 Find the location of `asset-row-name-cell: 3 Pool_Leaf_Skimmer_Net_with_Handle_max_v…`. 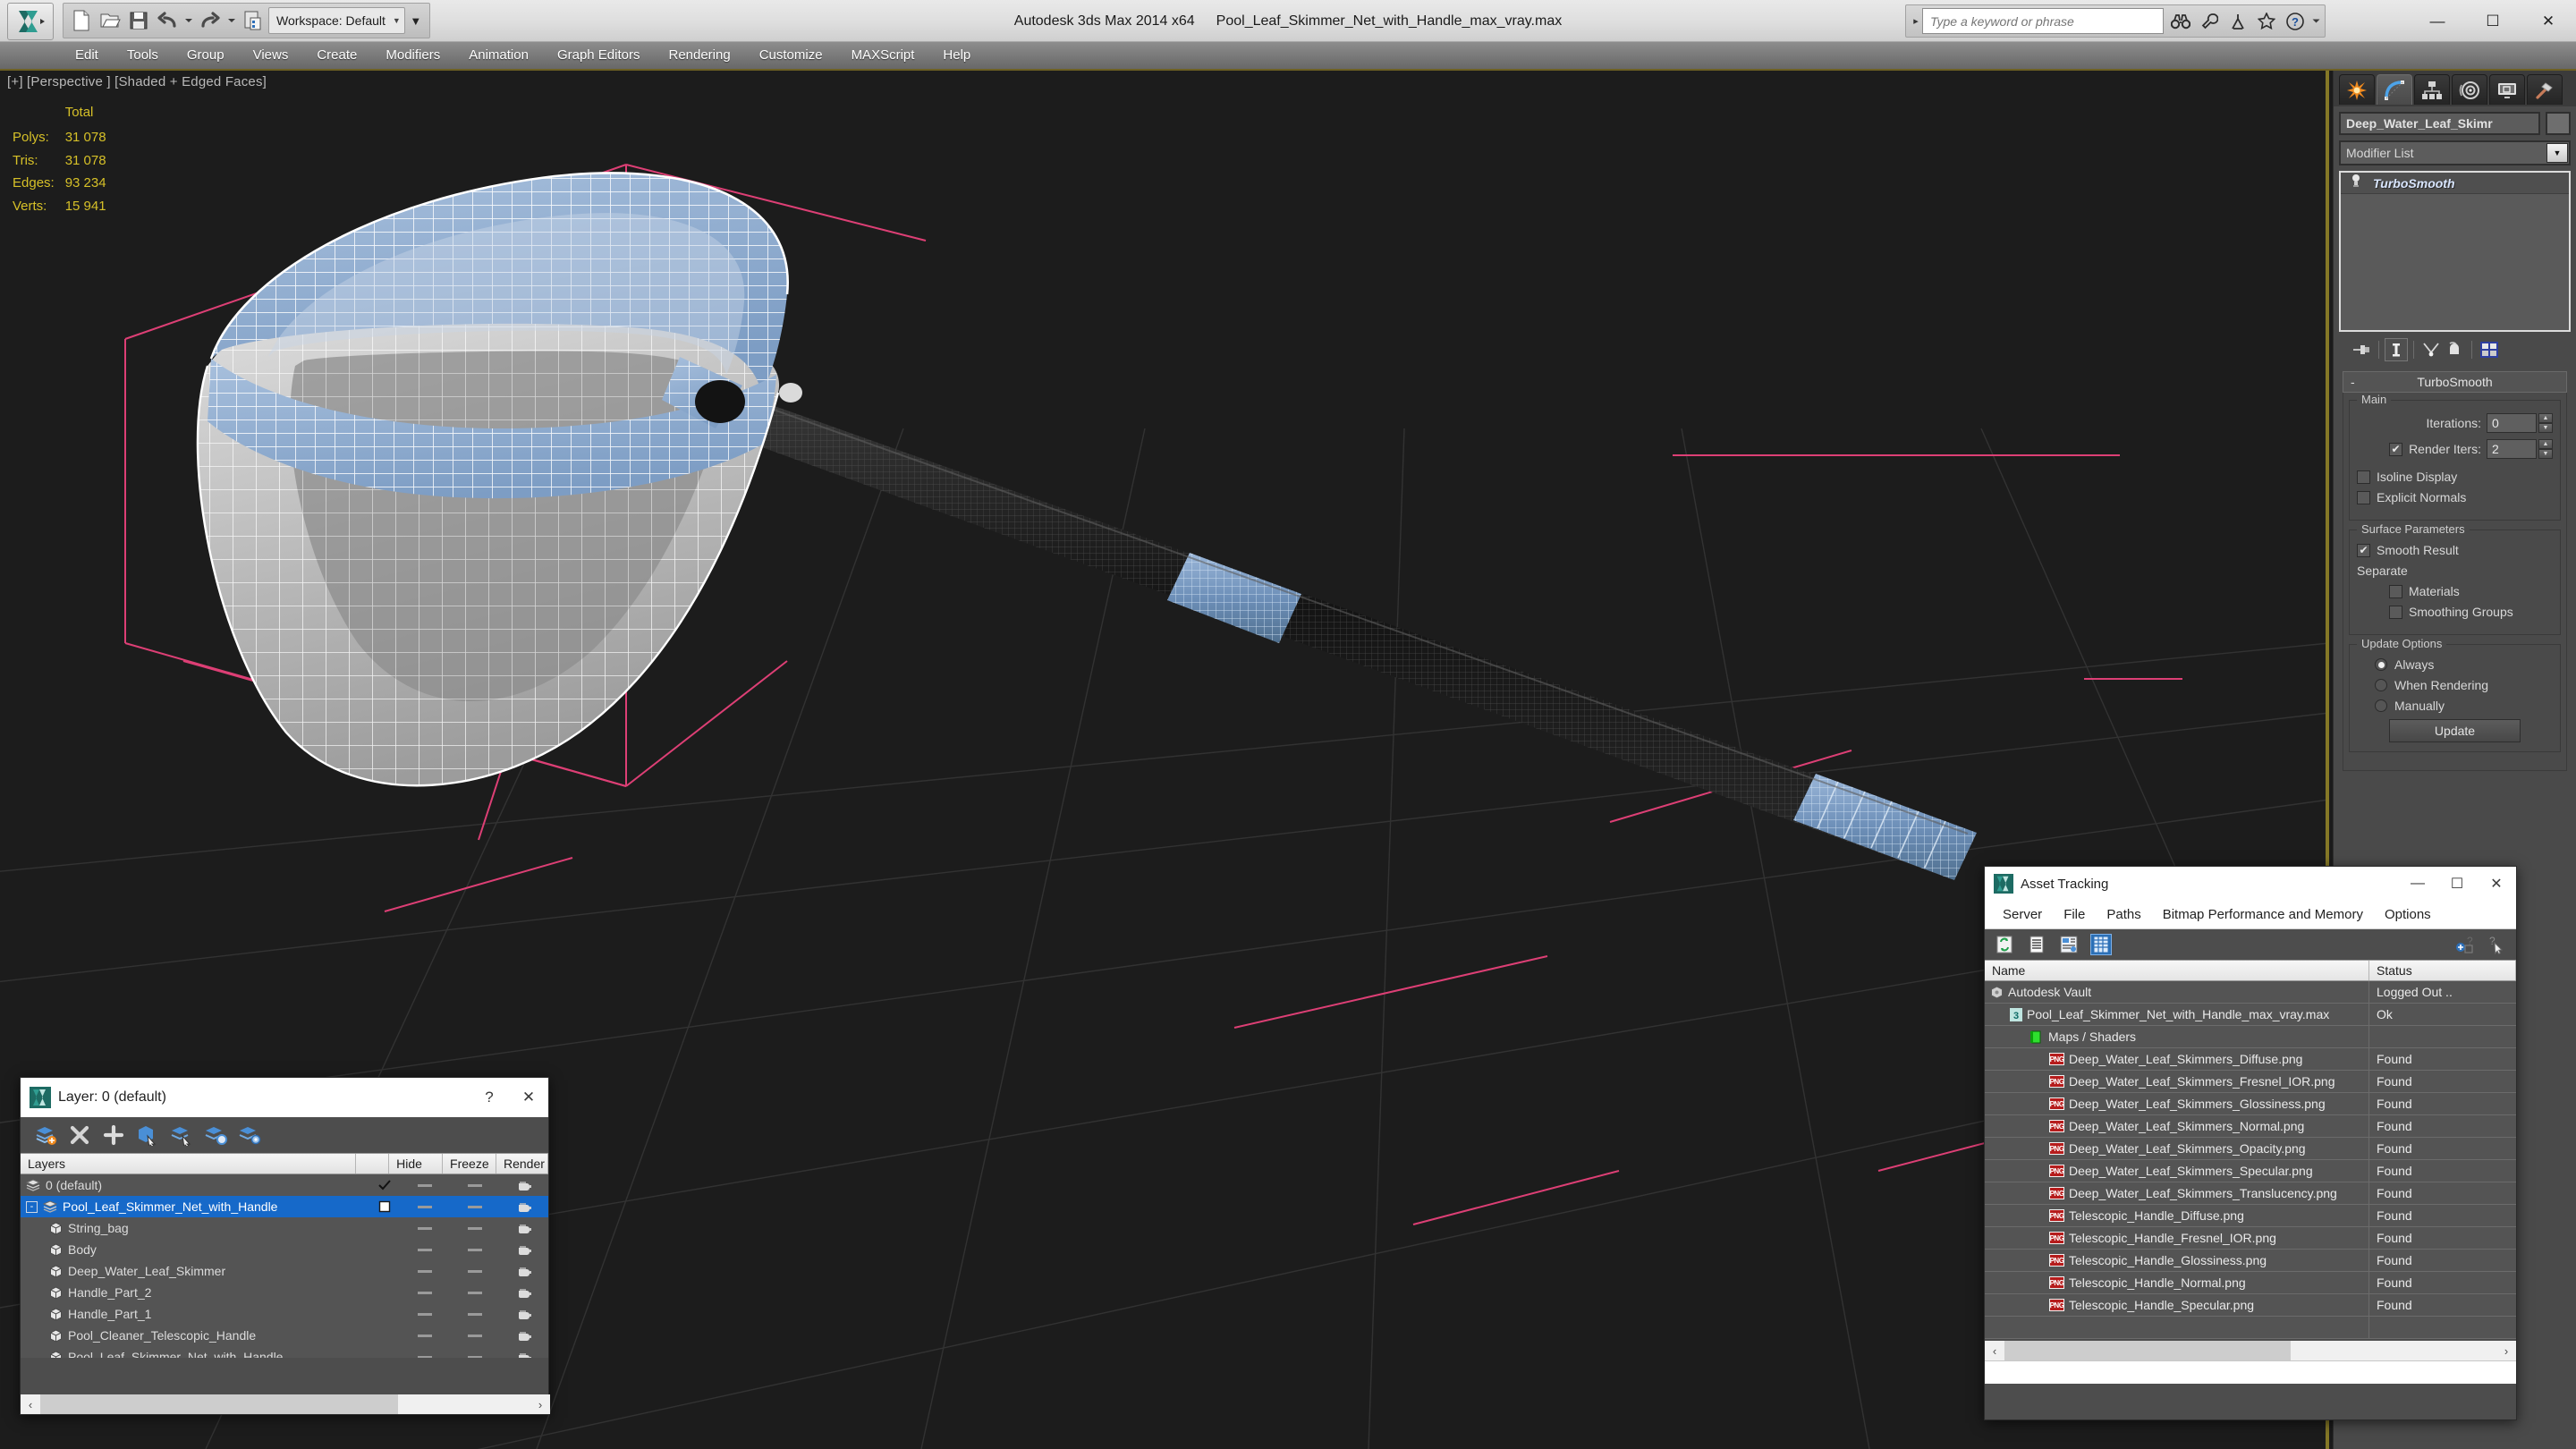

asset-row-name-cell: 3 Pool_Leaf_Skimmer_Net_with_Handle_max_v… is located at coordinates (2177, 1014).